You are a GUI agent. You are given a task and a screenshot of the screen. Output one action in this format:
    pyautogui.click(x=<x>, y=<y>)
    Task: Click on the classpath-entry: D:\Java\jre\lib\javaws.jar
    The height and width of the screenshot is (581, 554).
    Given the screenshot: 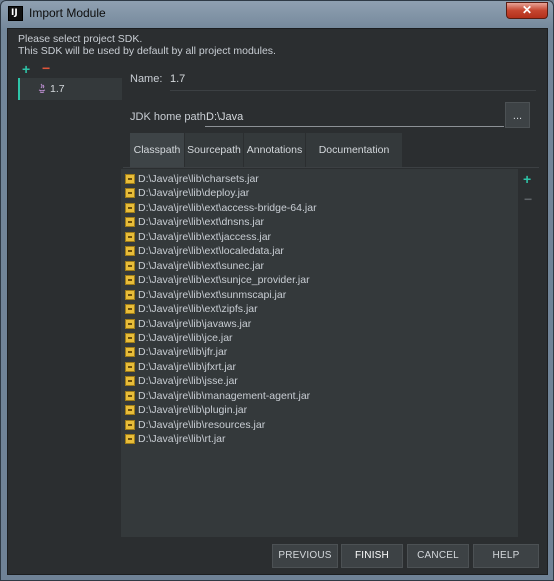 What is the action you would take?
    pyautogui.click(x=195, y=323)
    